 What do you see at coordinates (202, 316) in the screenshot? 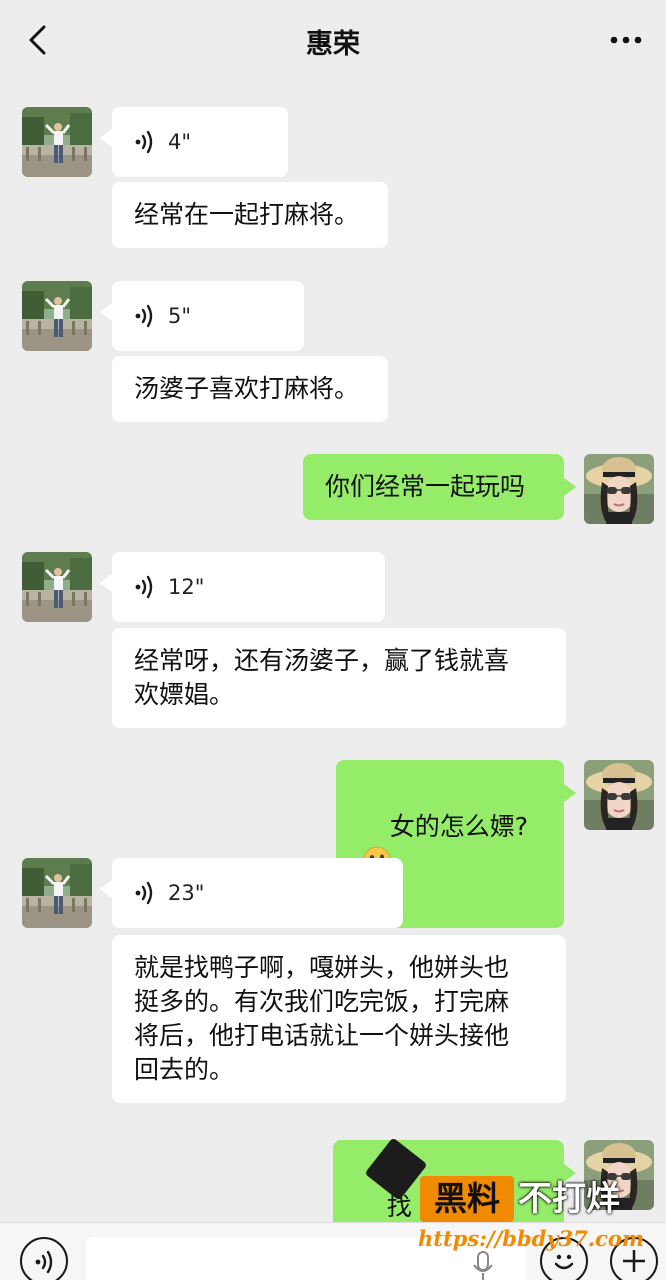
I see `voice-message: 5"` at bounding box center [202, 316].